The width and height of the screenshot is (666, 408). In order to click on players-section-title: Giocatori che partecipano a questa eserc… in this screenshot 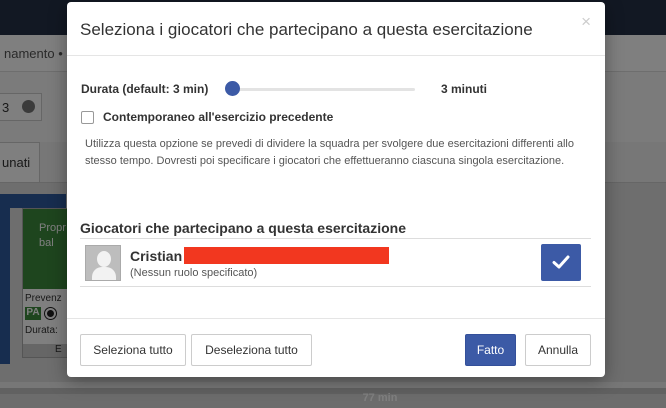, I will do `click(243, 228)`.